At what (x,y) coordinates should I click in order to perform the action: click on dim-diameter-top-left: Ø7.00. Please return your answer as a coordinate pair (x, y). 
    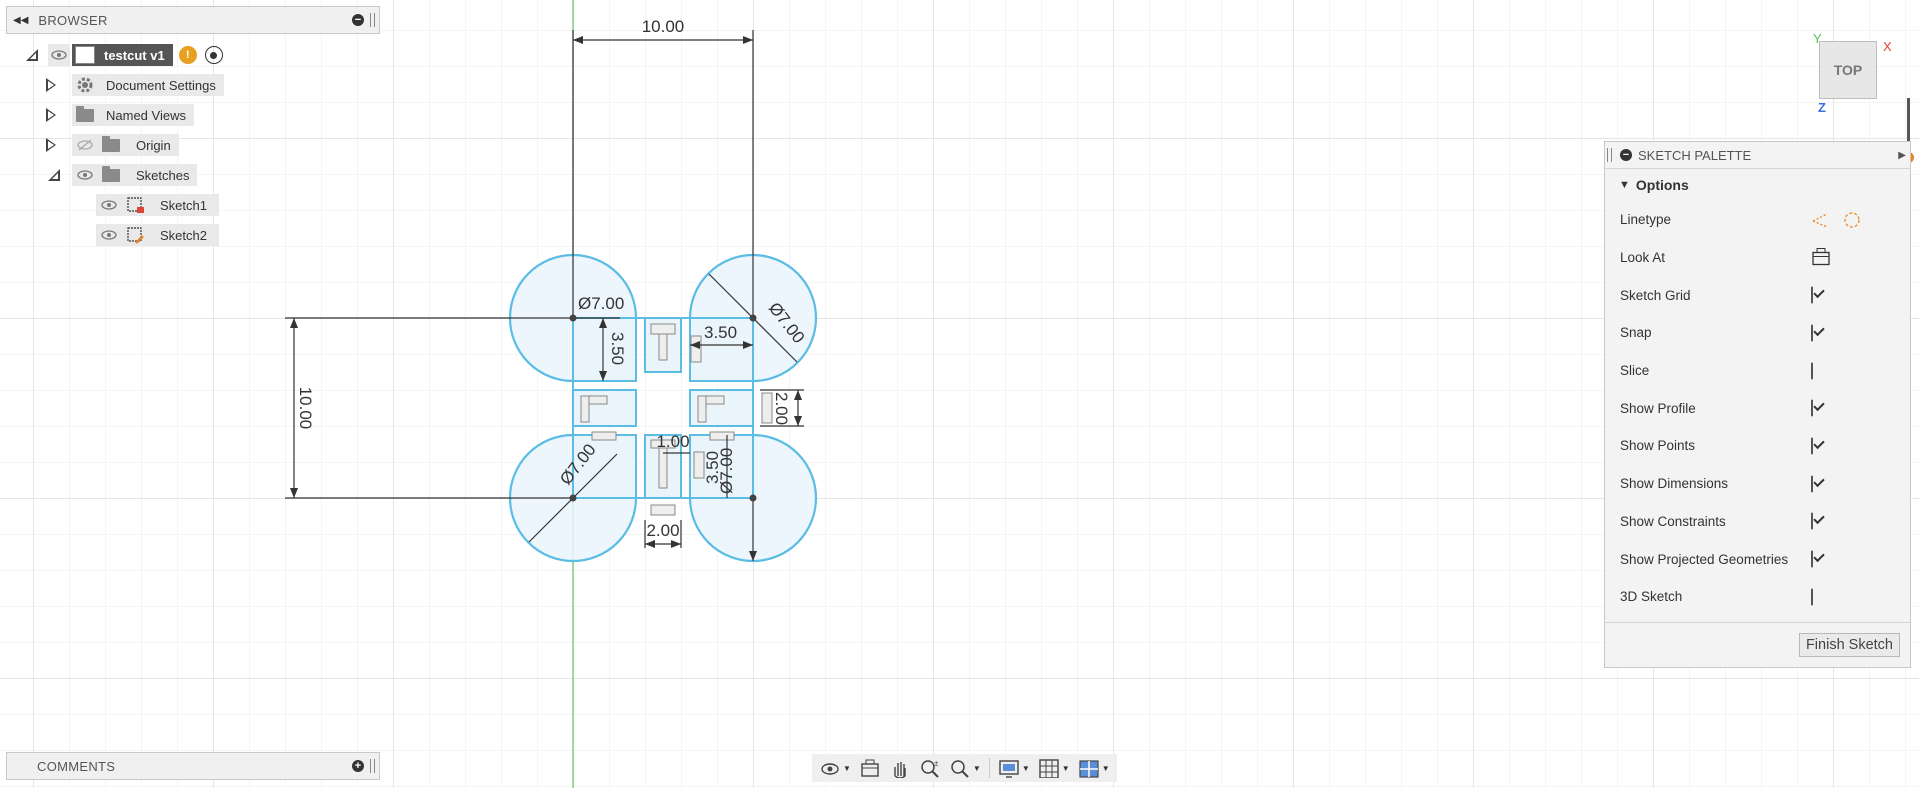
    Looking at the image, I should click on (601, 303).